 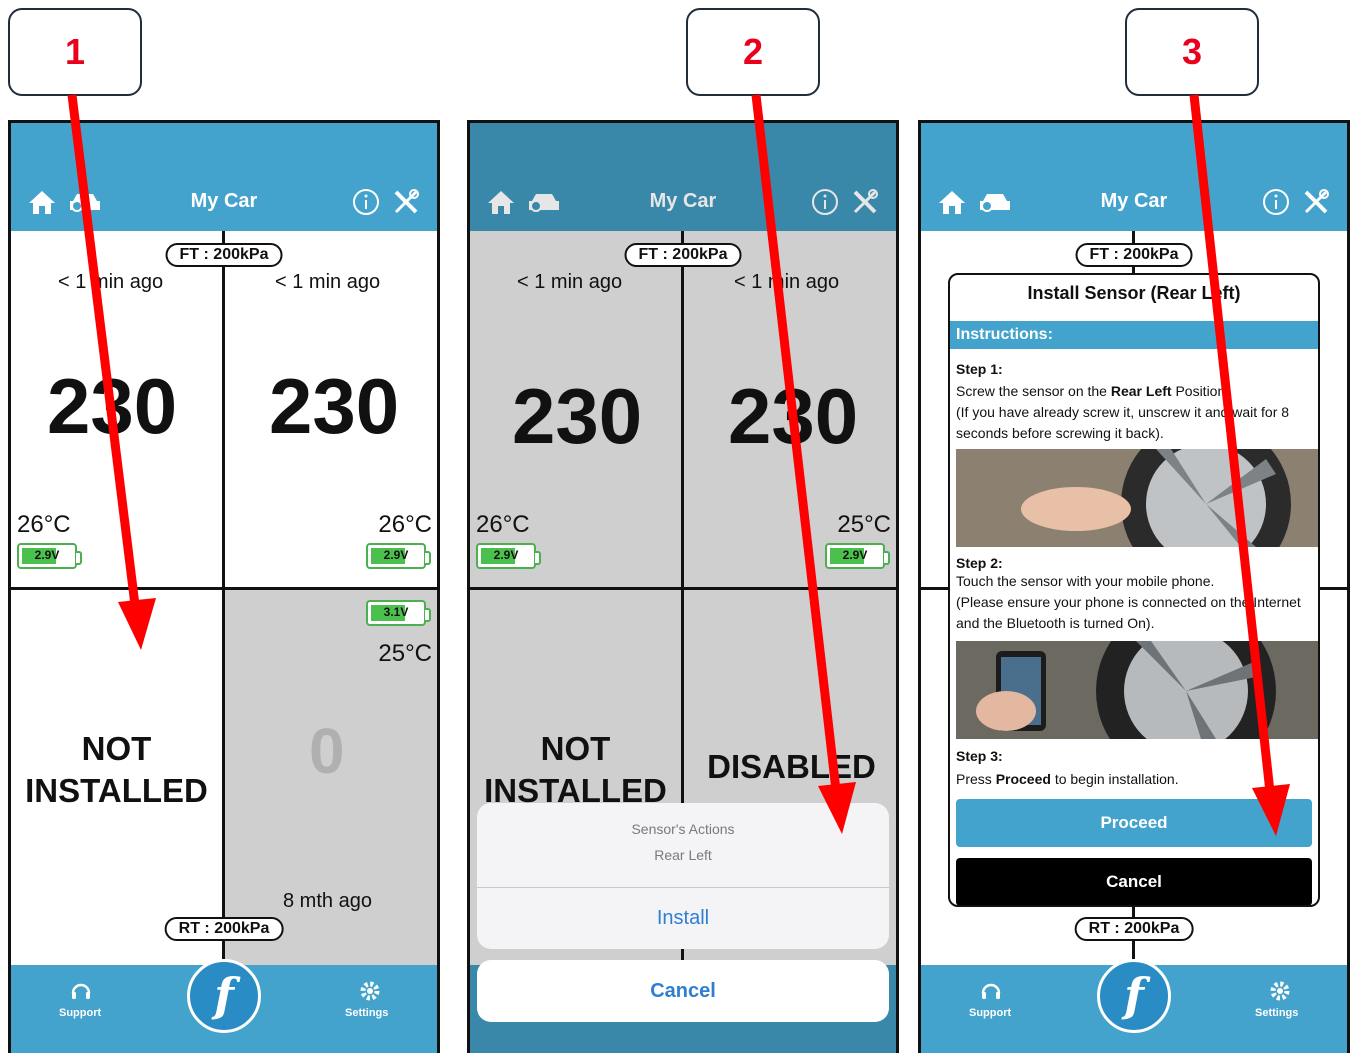 What do you see at coordinates (683, 887) in the screenshot?
I see `sheet-divider` at bounding box center [683, 887].